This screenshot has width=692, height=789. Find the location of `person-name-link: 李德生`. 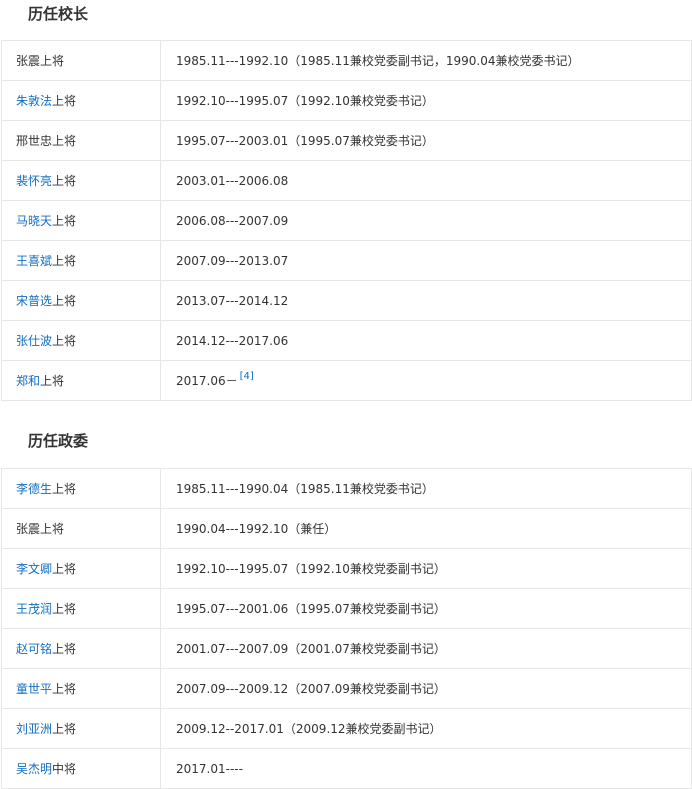

person-name-link: 李德生 is located at coordinates (34, 489).